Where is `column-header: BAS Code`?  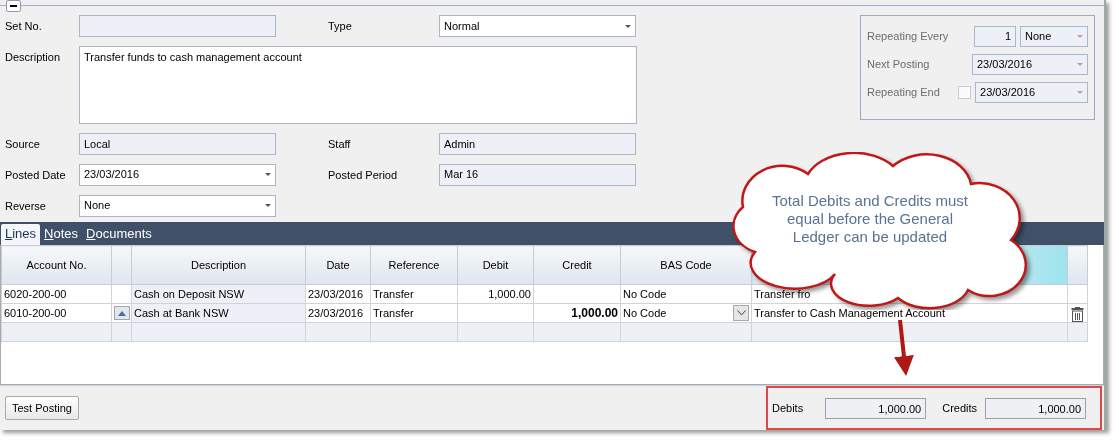
column-header: BAS Code is located at coordinates (686, 265).